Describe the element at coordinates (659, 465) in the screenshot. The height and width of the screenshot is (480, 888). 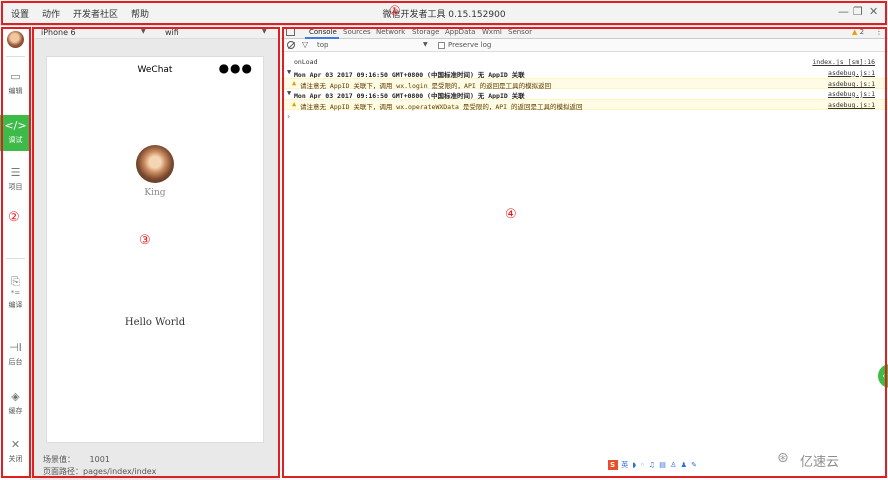
I see `ime-tools: 英 ◗ ◦ ♫ ▤ ♙ ♟ ✎` at that location.